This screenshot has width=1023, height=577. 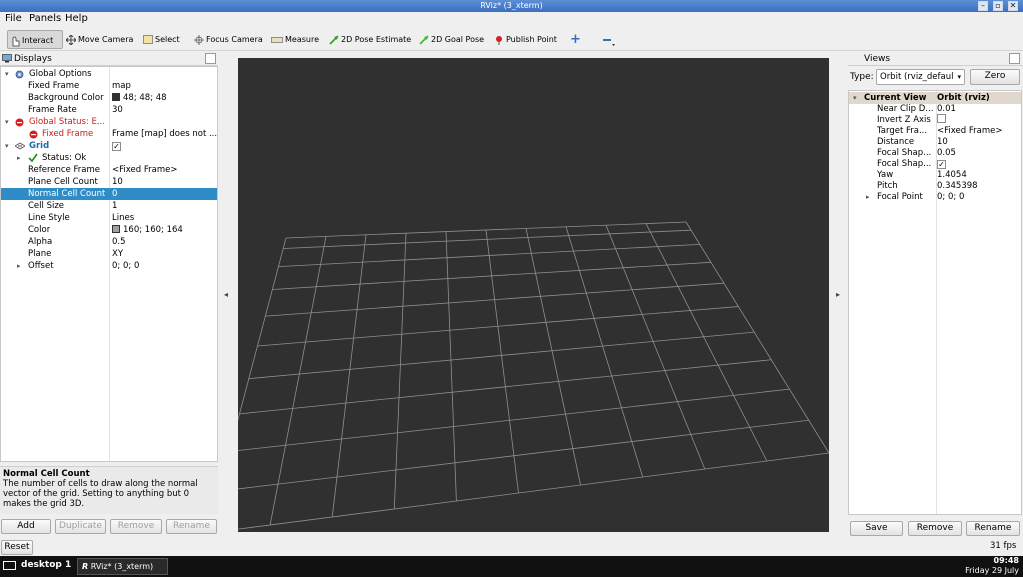 What do you see at coordinates (109, 254) in the screenshot?
I see `tree-row-plane: Plane XY` at bounding box center [109, 254].